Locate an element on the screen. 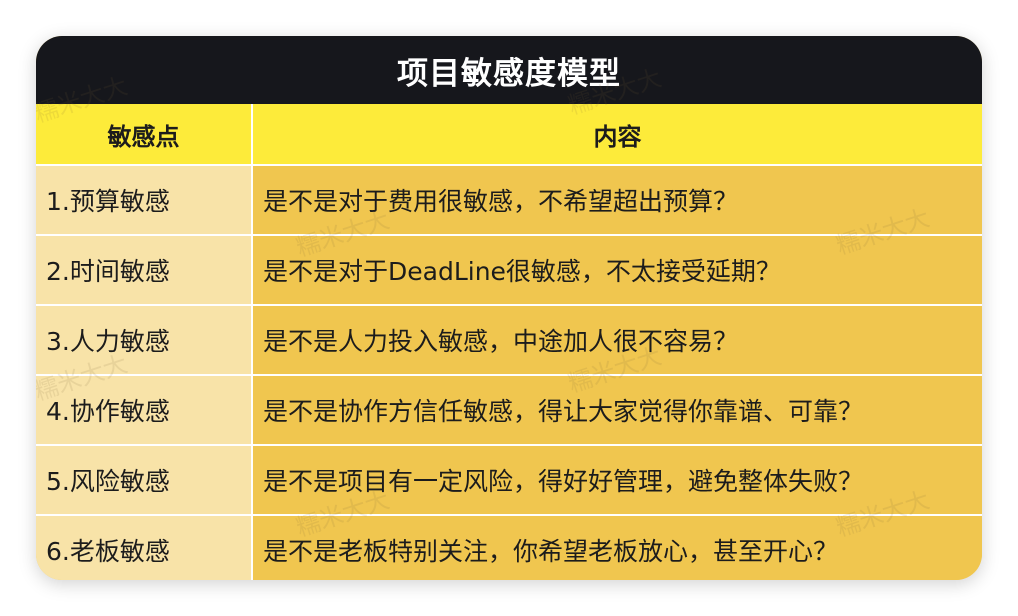 This screenshot has height=616, width=1018. table-row: 1.预算敏感 是不是对于费用很敏感，不希望超出预算？ is located at coordinates (509, 200).